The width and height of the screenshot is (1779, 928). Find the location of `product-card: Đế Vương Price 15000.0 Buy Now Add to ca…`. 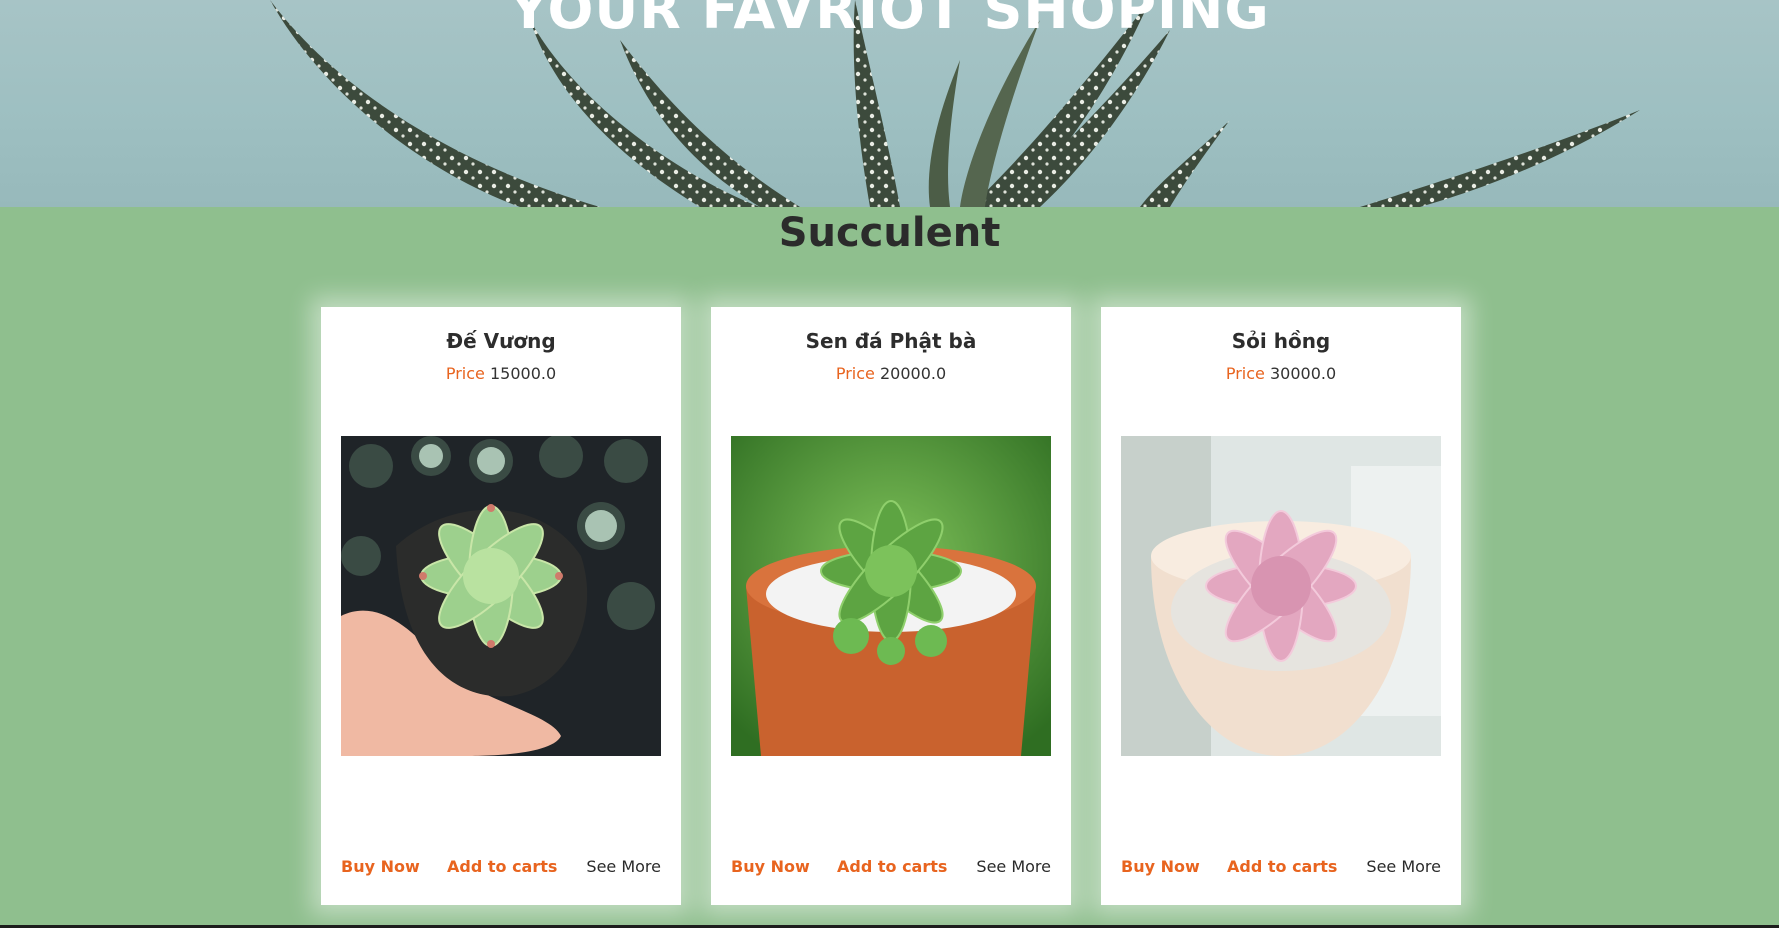

product-card: Đế Vương Price 15000.0 Buy Now Add to ca… is located at coordinates (501, 606).